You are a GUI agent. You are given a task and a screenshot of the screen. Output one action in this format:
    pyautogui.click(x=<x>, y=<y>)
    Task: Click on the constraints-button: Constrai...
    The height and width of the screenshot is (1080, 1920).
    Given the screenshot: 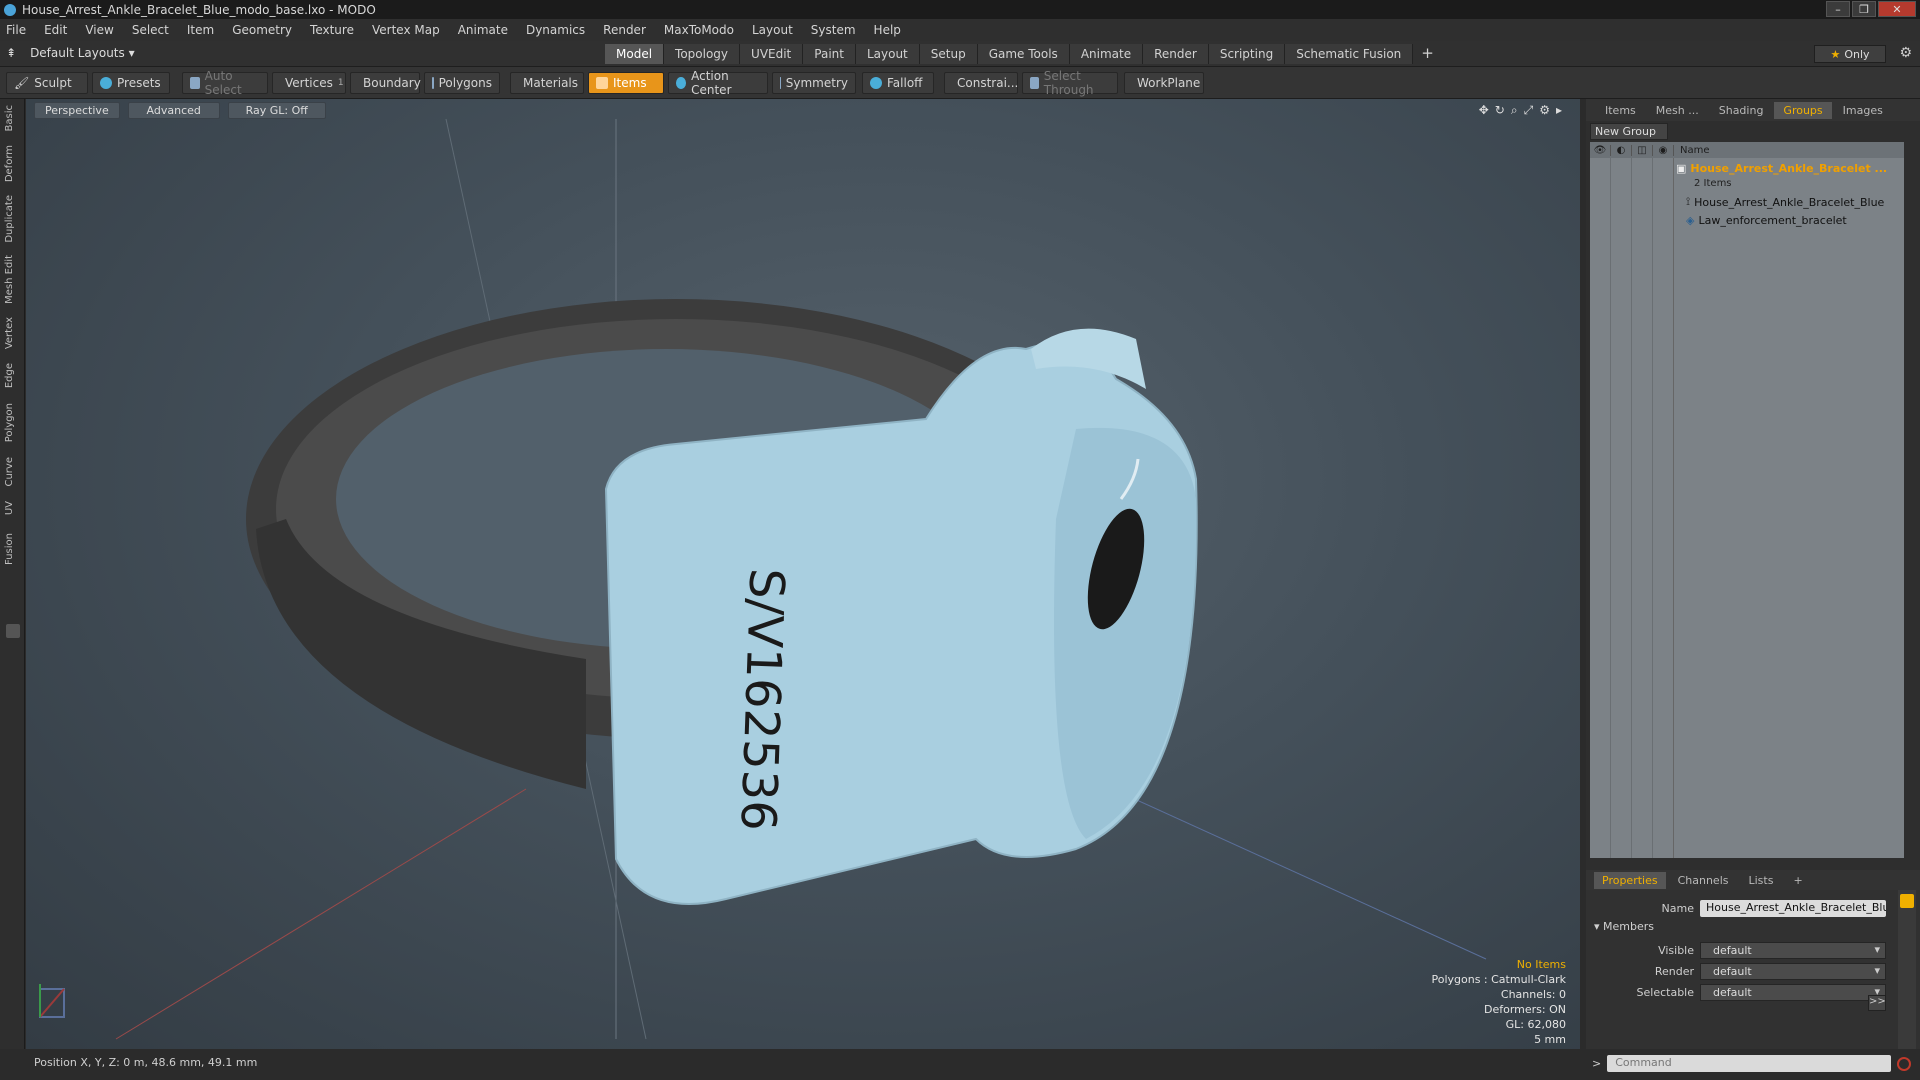 What is the action you would take?
    pyautogui.click(x=981, y=83)
    